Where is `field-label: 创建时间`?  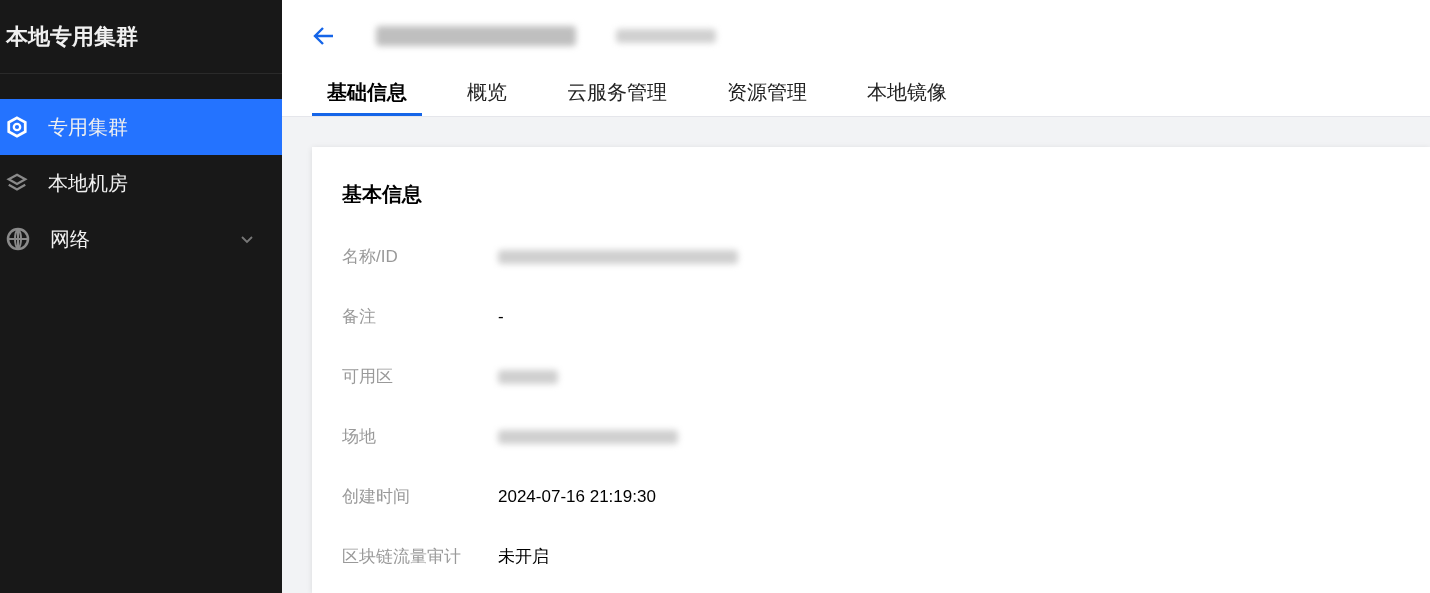 field-label: 创建时间 is located at coordinates (376, 497).